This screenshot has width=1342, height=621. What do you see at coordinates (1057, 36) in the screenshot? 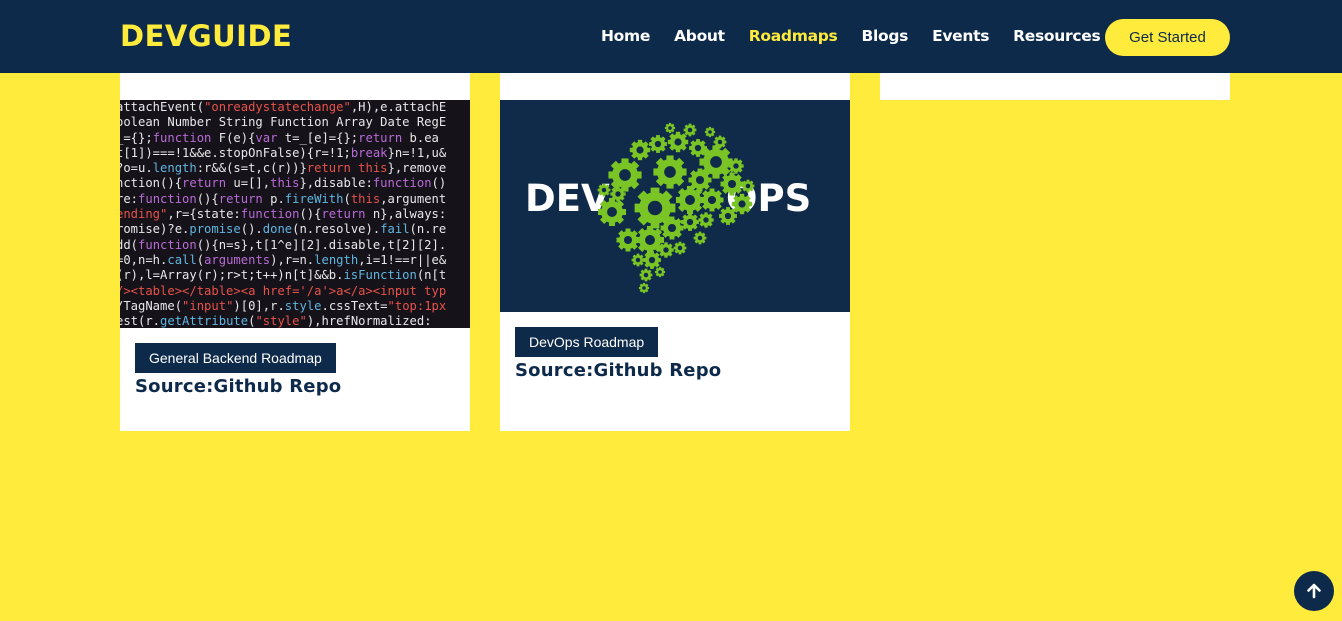
I see `nav-resources-label: Resources` at bounding box center [1057, 36].